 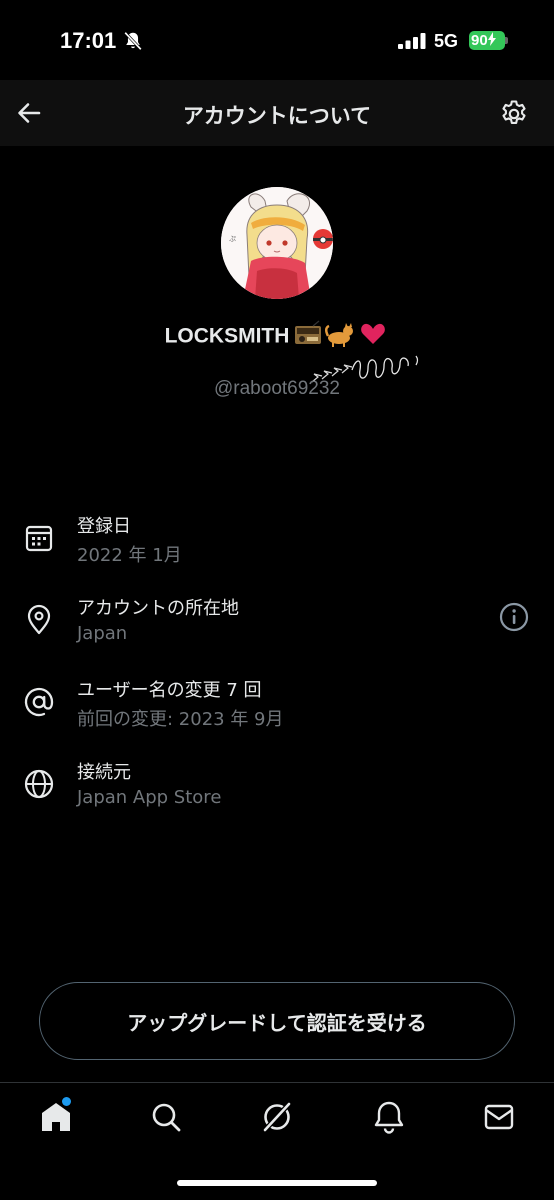 I want to click on home-notification-dot, so click(x=66, y=1101).